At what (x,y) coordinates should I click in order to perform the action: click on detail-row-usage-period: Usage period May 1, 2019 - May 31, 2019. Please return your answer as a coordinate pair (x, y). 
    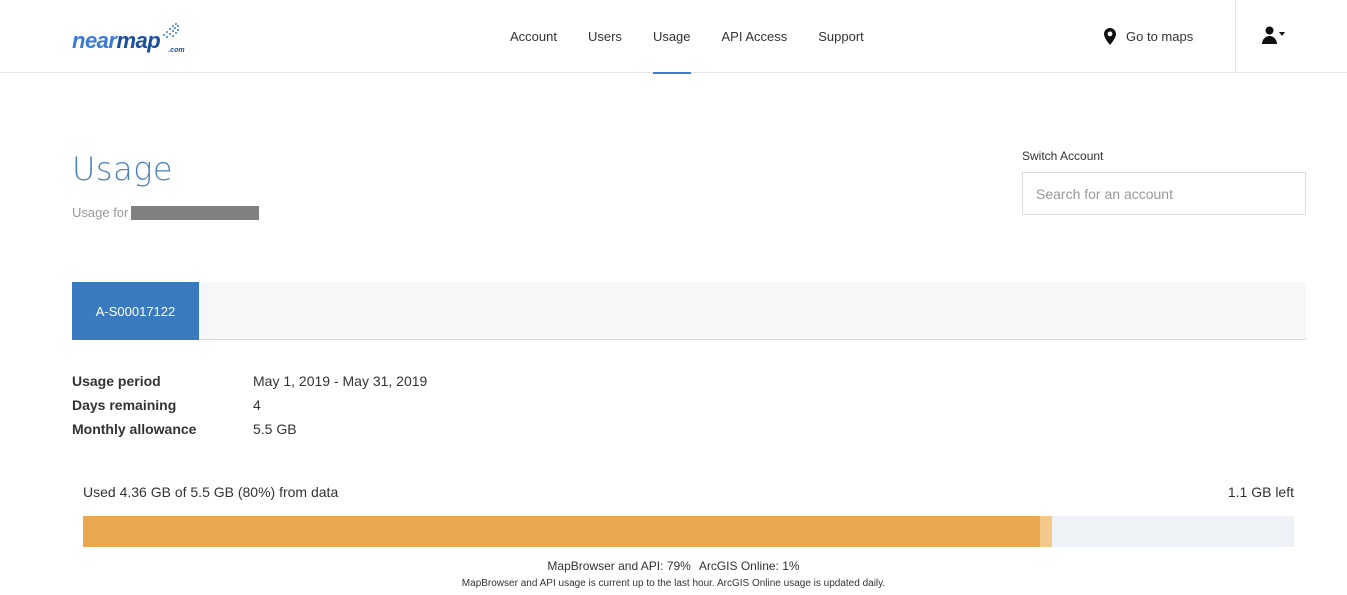
    Looking at the image, I should click on (249, 381).